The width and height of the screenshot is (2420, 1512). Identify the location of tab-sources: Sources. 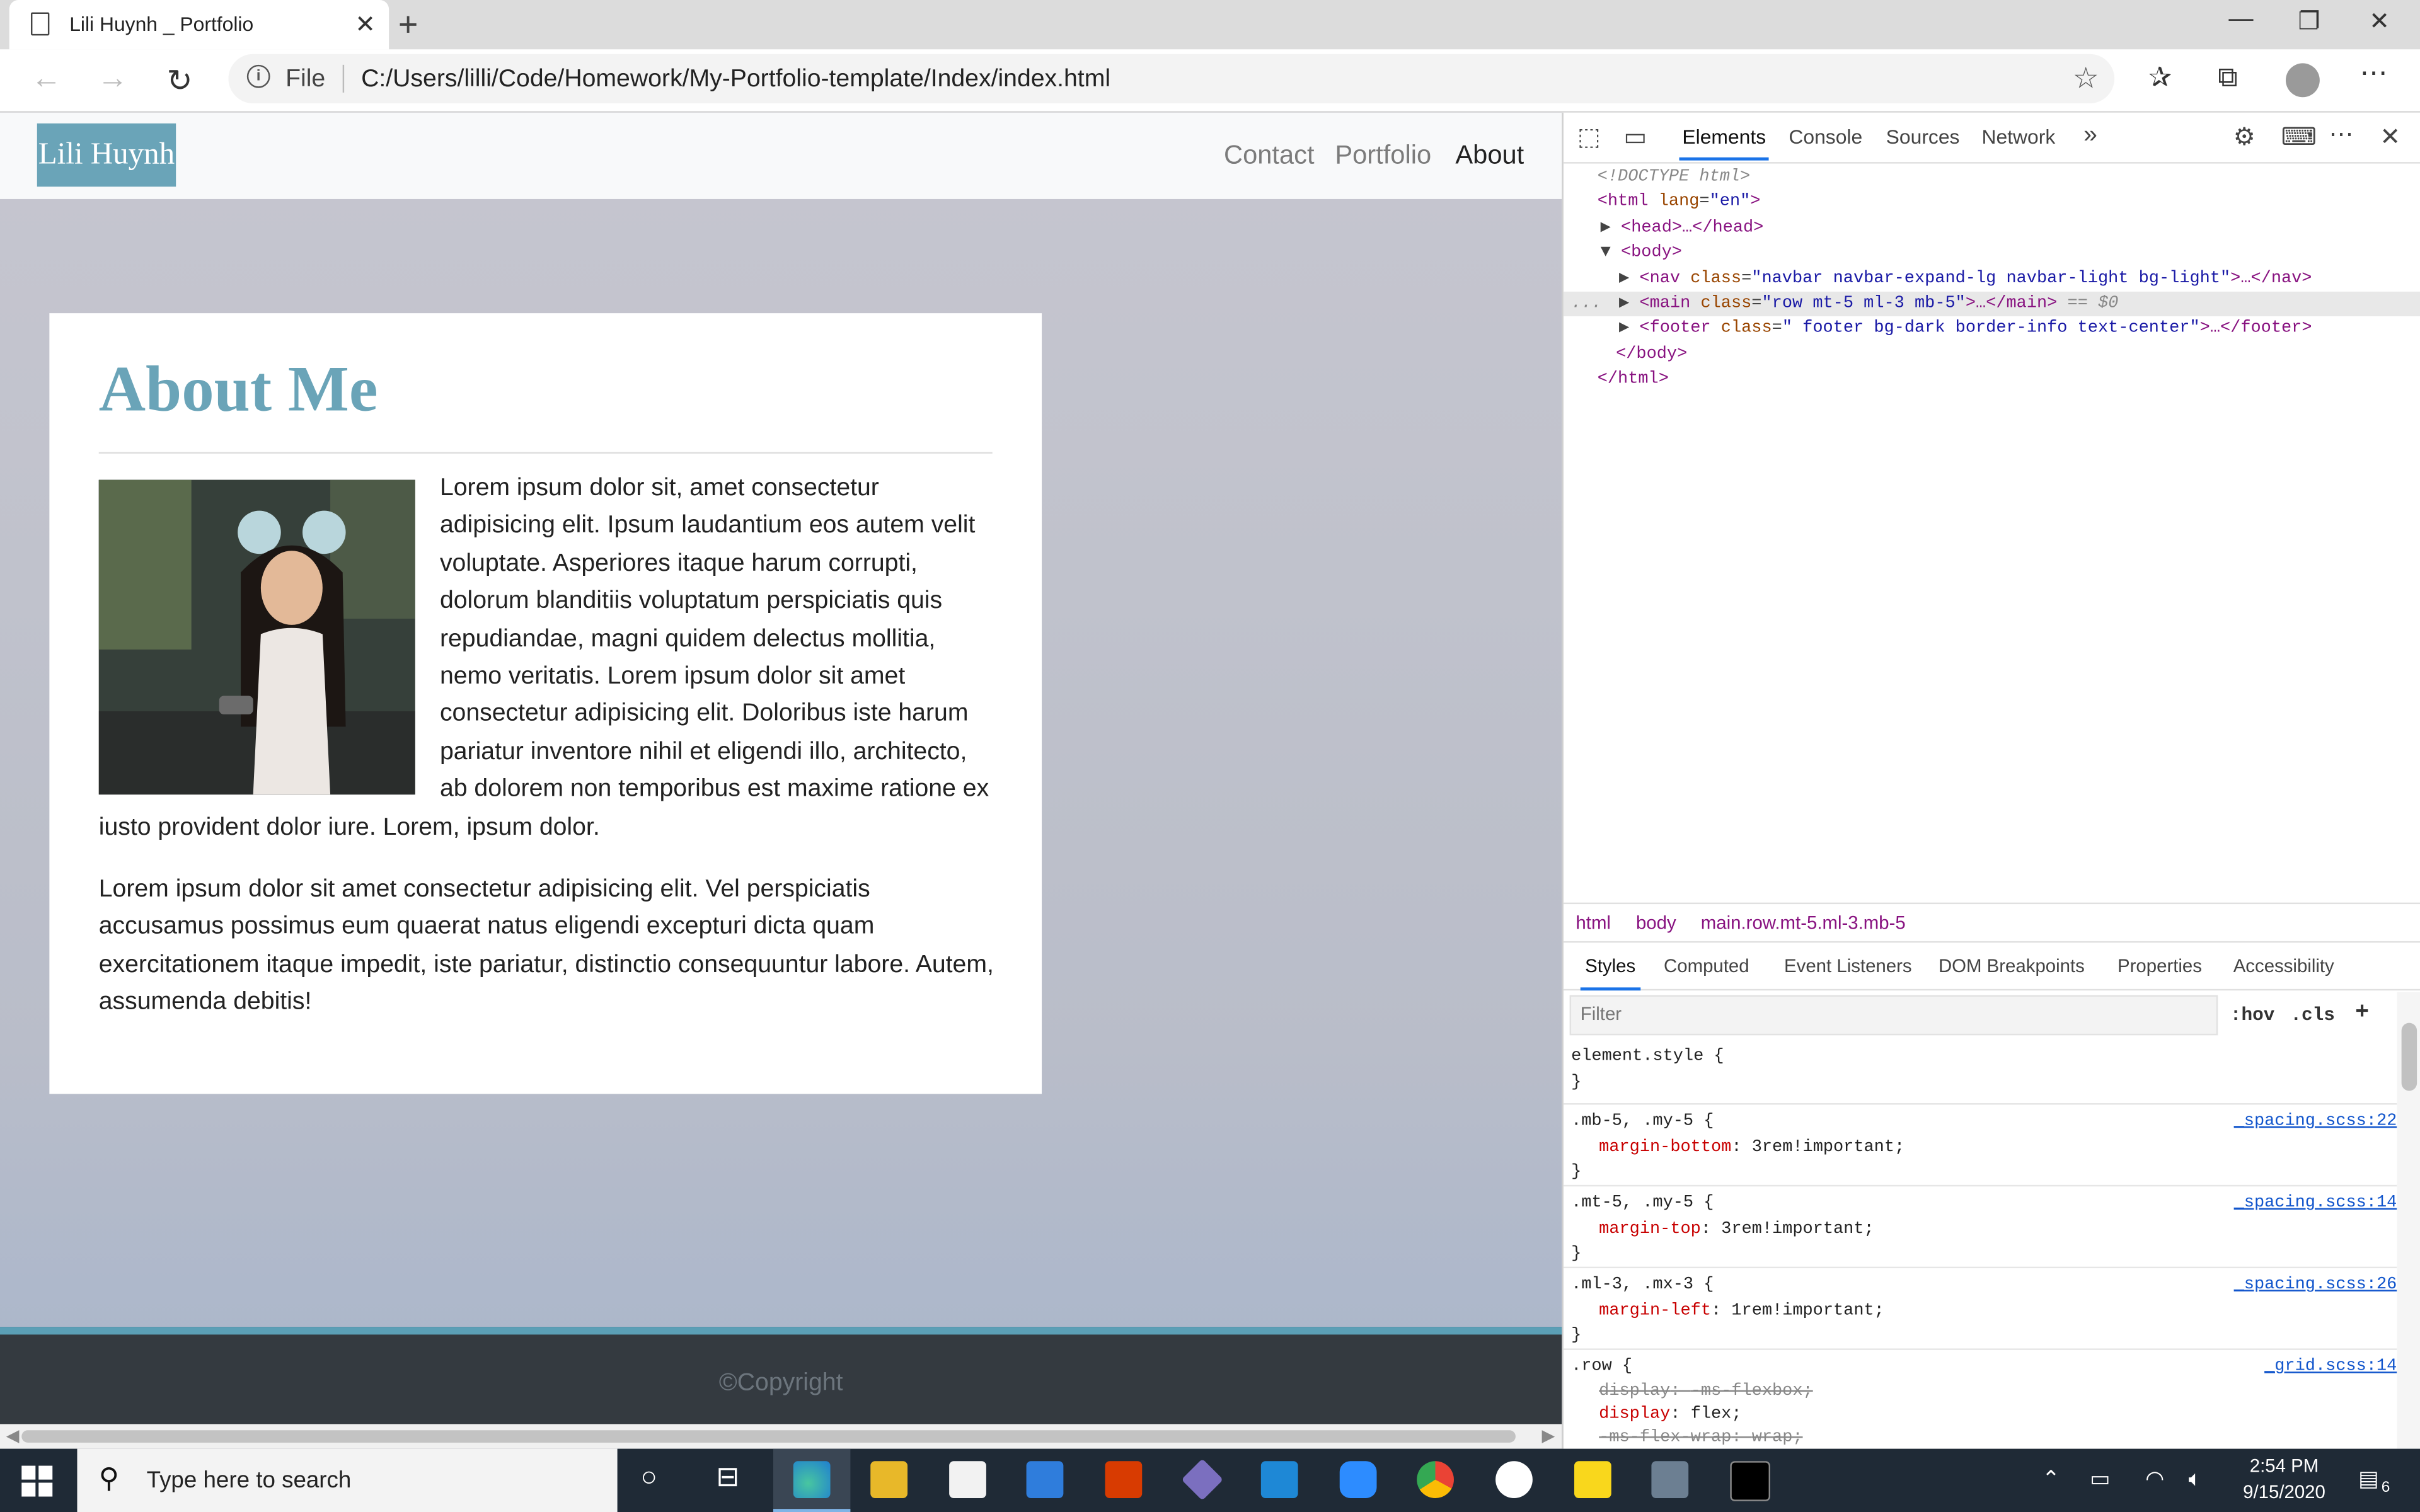
(1923, 136).